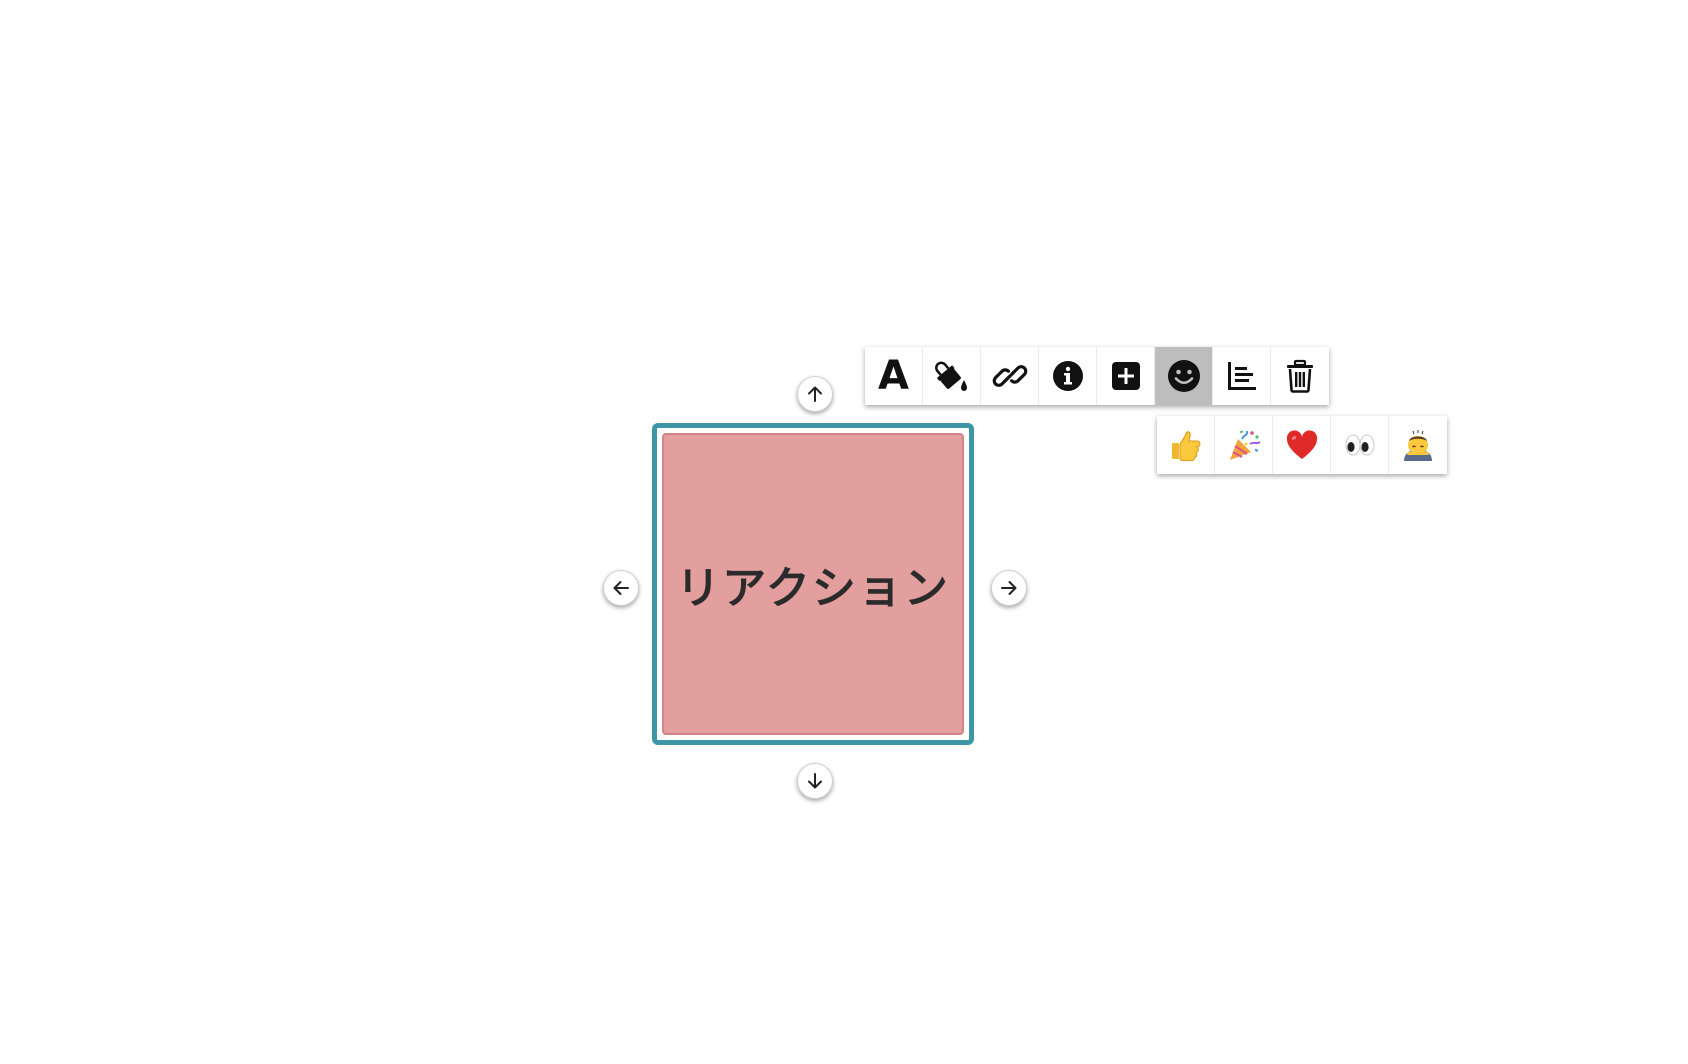  I want to click on bowing-person-icon, so click(1418, 445).